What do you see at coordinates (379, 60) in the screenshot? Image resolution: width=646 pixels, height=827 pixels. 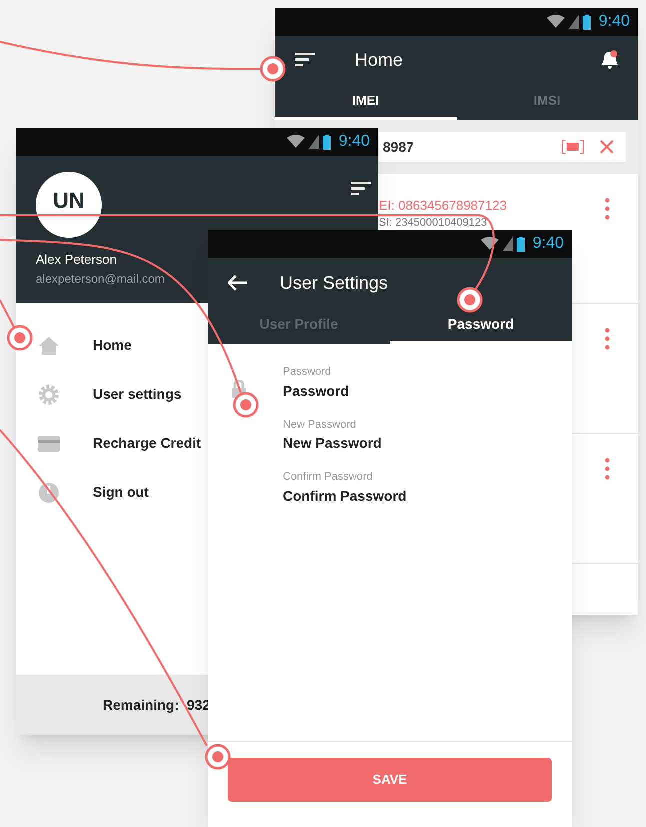 I see `screen-title: Home` at bounding box center [379, 60].